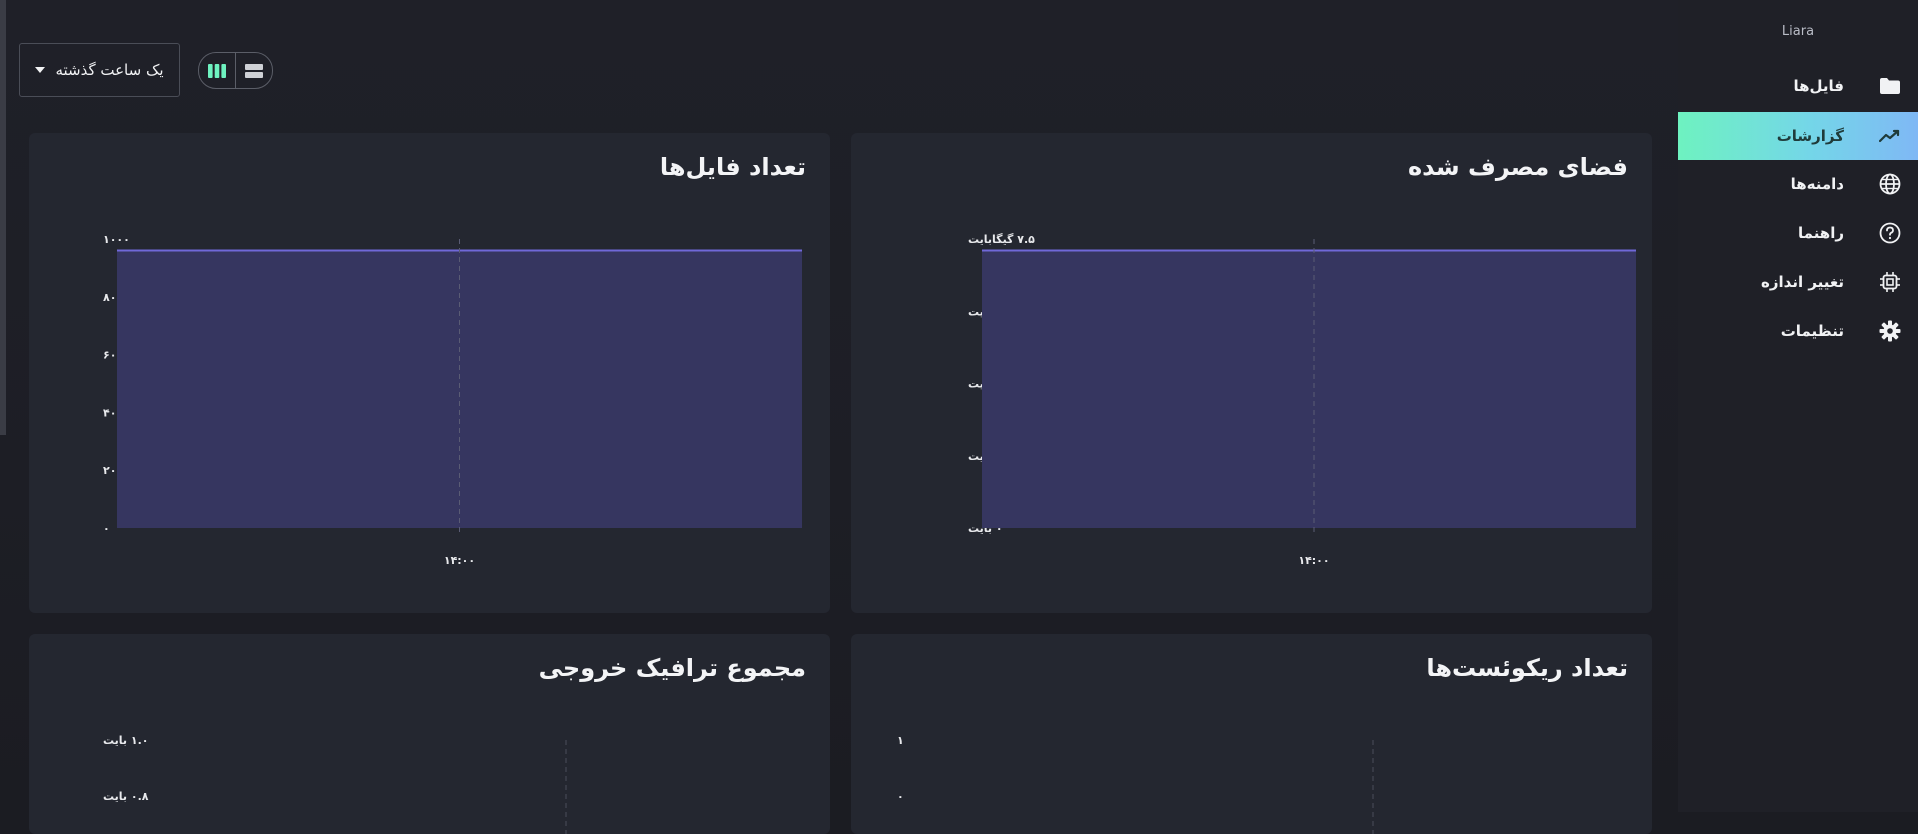  What do you see at coordinates (3, 217) in the screenshot?
I see `scrollbar` at bounding box center [3, 217].